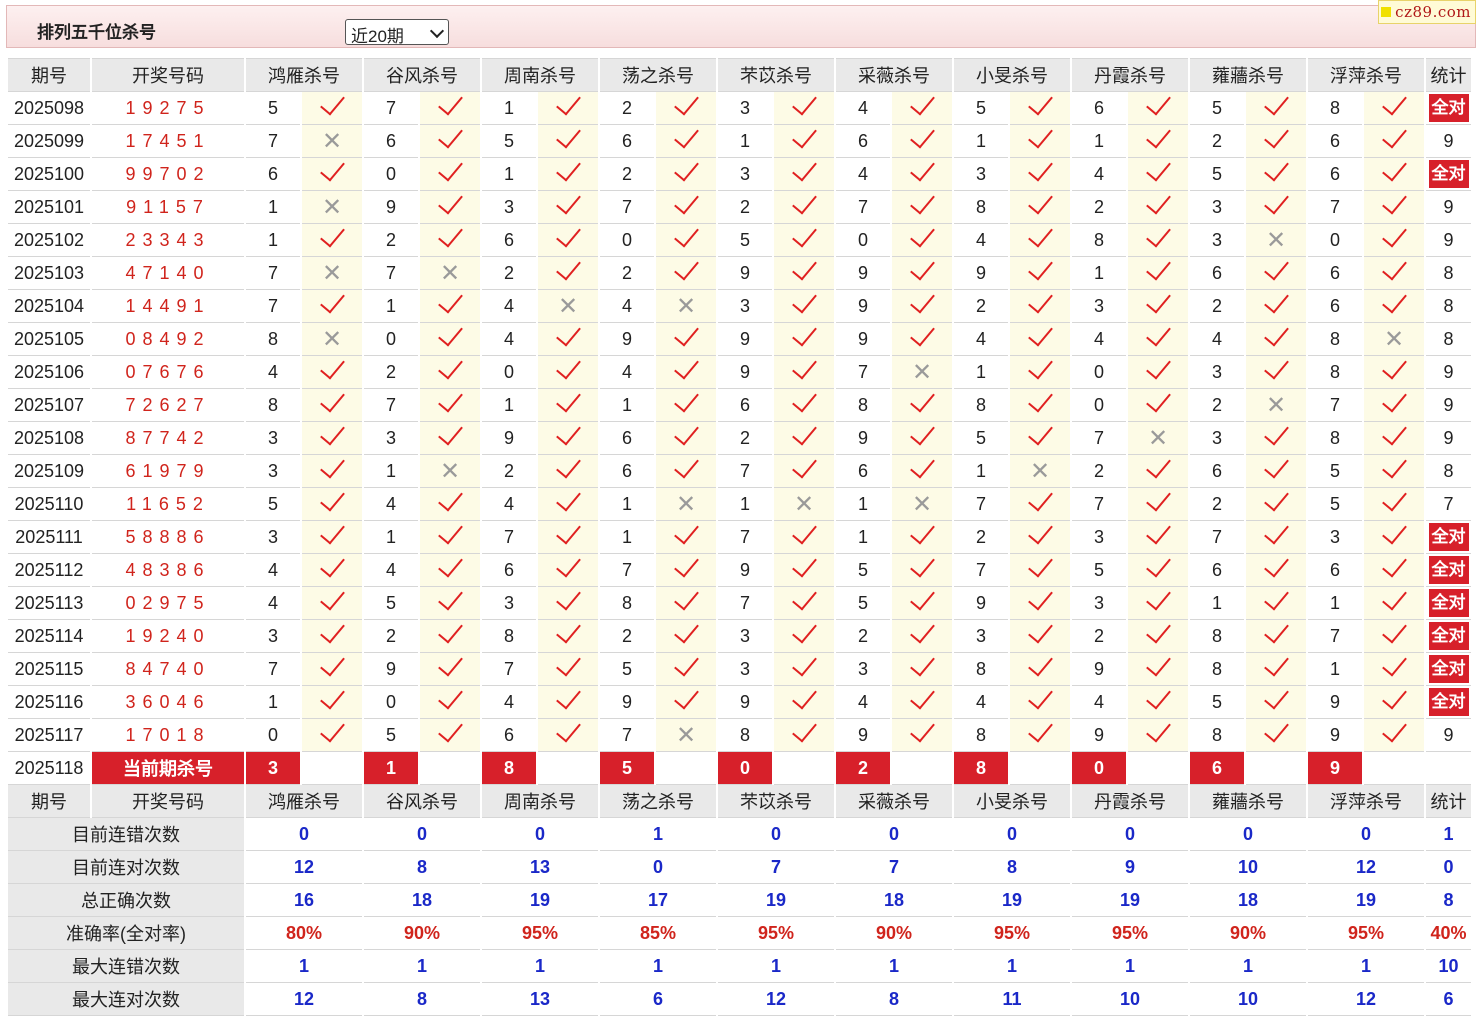 Image resolution: width=1481 pixels, height=1016 pixels. What do you see at coordinates (981, 240) in the screenshot?
I see `kill-number-cell: 4` at bounding box center [981, 240].